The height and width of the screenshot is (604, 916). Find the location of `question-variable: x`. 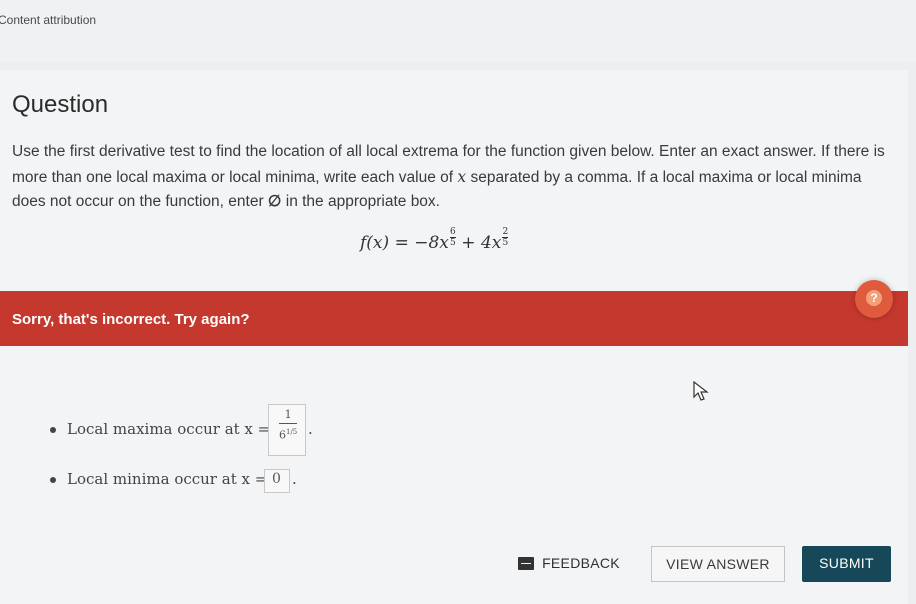

question-variable: x is located at coordinates (462, 176).